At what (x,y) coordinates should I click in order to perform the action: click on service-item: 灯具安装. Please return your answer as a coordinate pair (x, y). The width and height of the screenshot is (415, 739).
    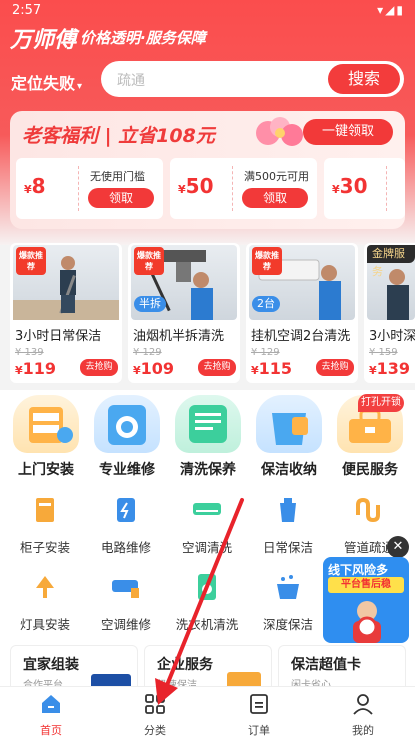
    Looking at the image, I should click on (45, 602).